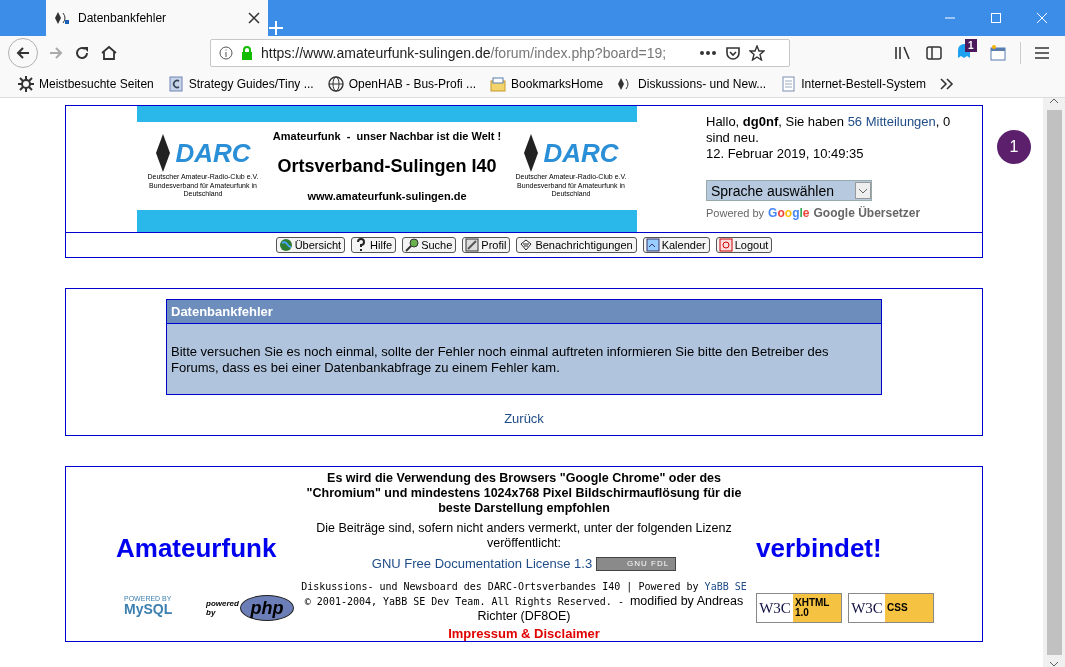 The image size is (1065, 667). Describe the element at coordinates (785, 154) in the screenshot. I see `date-time: 12. Februar 2019, 10:49:35` at that location.